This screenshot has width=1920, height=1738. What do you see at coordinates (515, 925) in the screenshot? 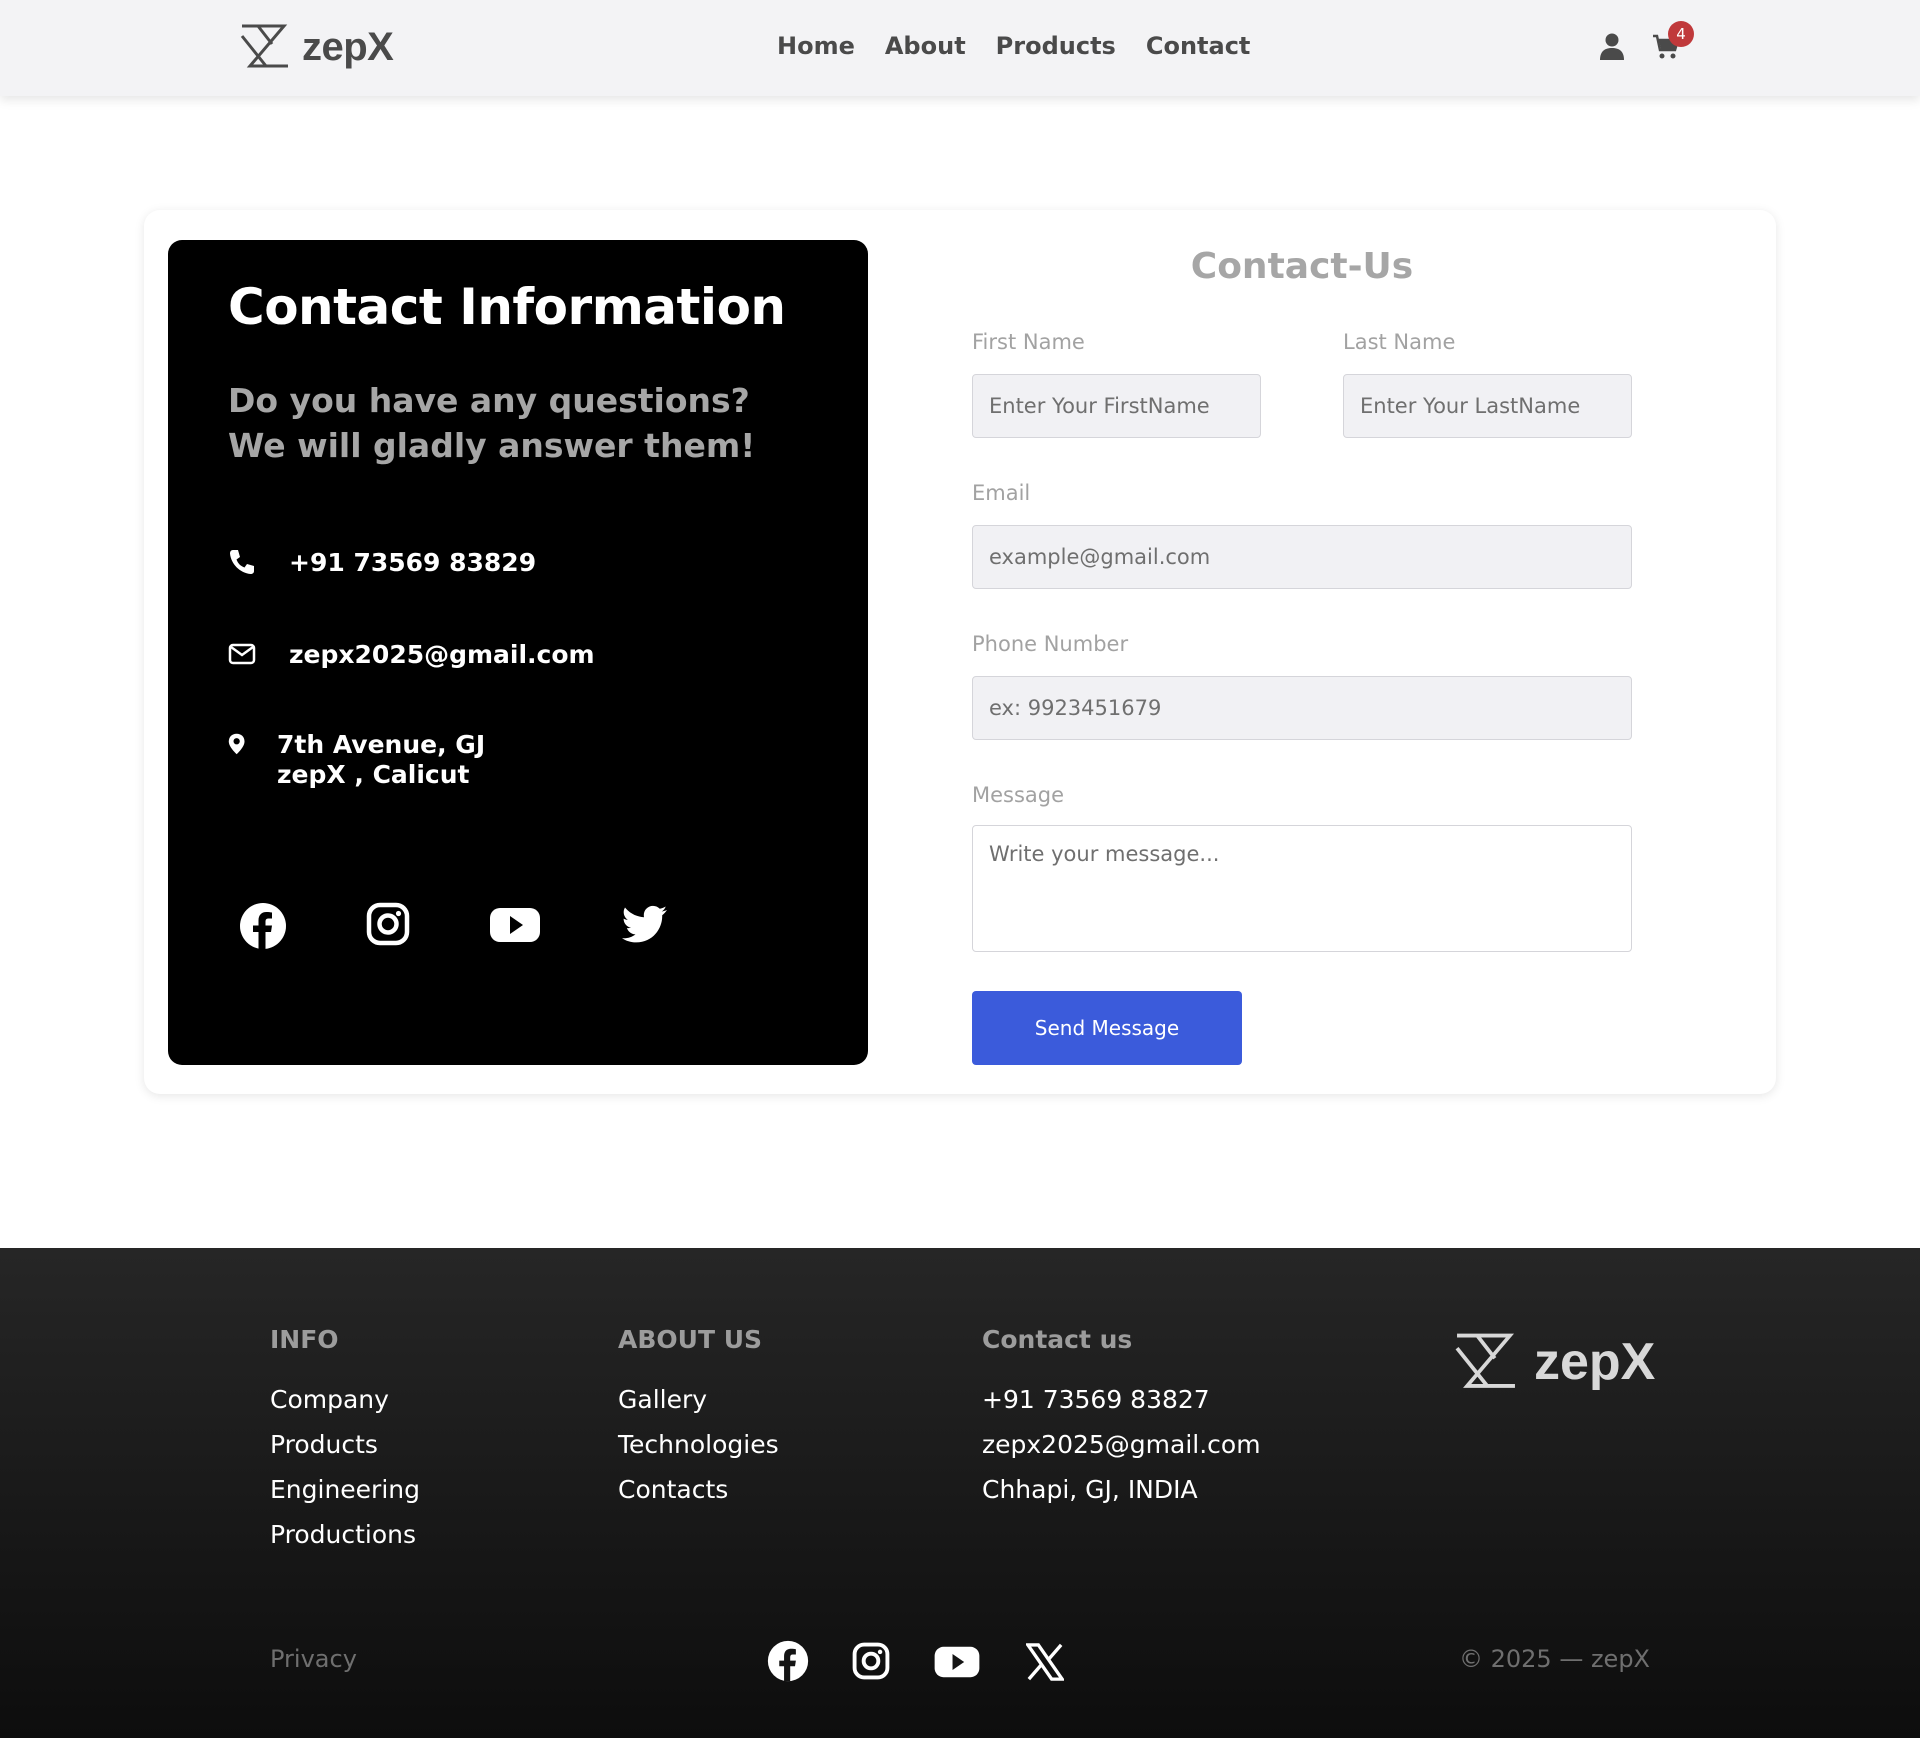
I see `youtube-icon` at bounding box center [515, 925].